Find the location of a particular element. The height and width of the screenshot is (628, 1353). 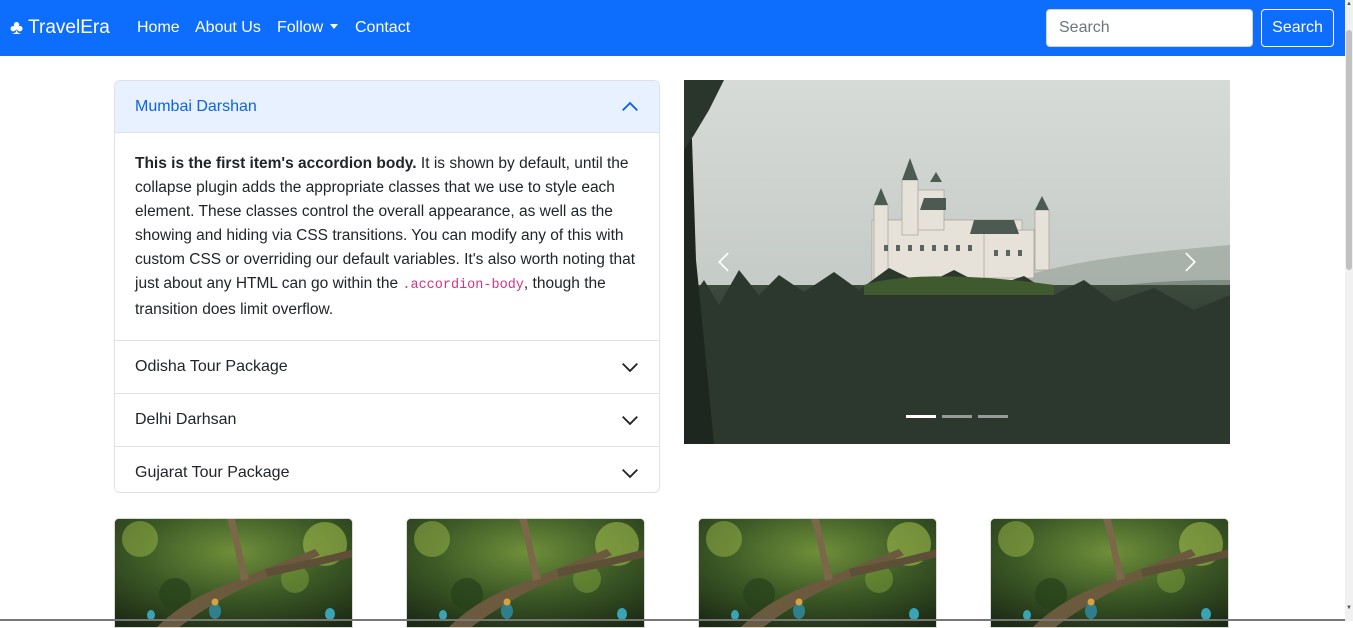

accordion-title: Gujarat Tour Package is located at coordinates (212, 472).